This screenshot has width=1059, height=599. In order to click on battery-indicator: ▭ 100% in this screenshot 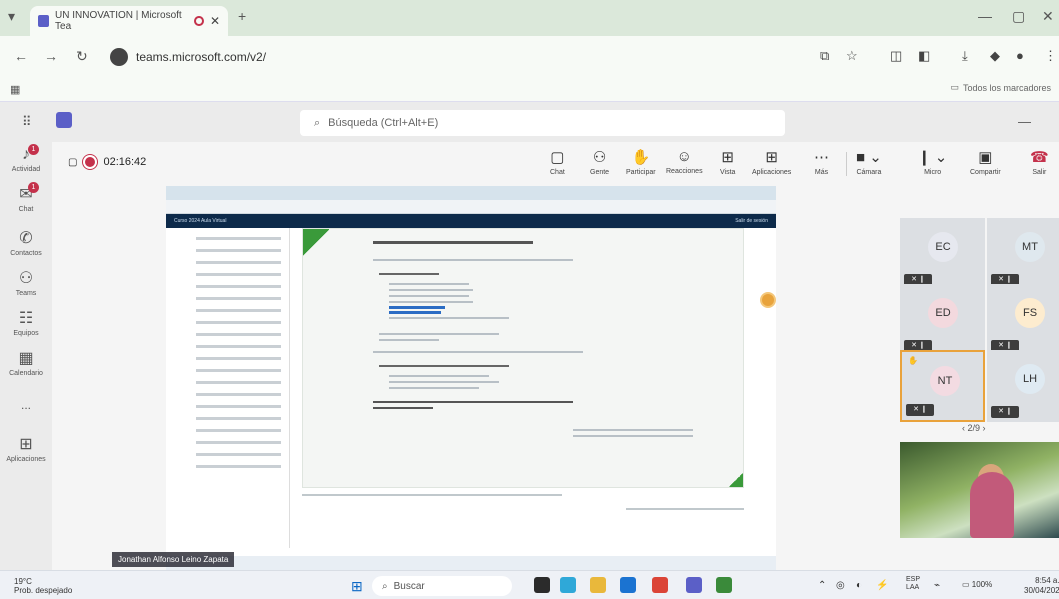, I will do `click(977, 584)`.